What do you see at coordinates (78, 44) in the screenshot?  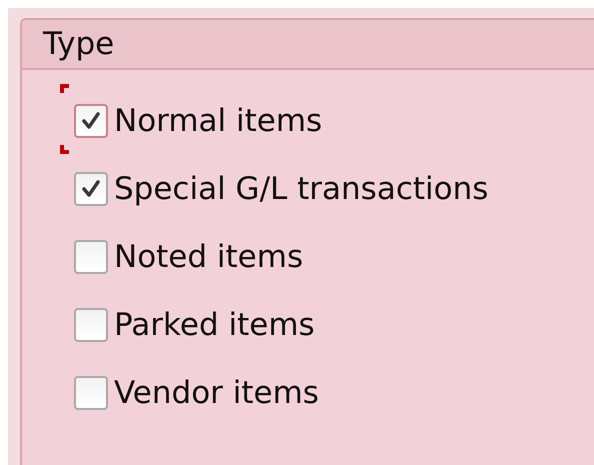 I see `group-title: Type` at bounding box center [78, 44].